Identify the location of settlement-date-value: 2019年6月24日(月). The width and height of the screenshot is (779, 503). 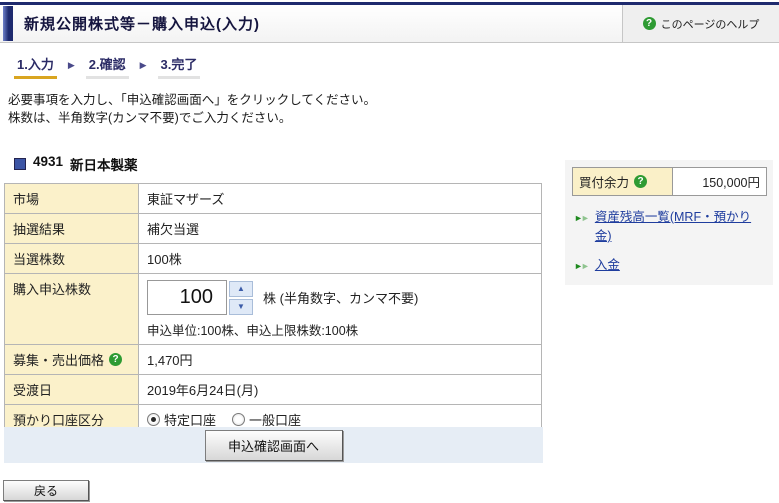
(340, 389).